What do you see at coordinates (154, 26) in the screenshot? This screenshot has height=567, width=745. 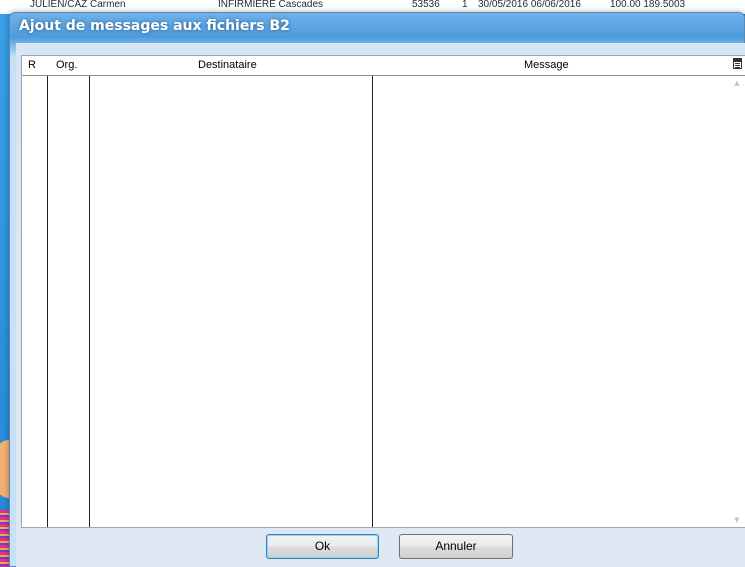 I see `dialog-title: Ajout de messages aux fichiers B2` at bounding box center [154, 26].